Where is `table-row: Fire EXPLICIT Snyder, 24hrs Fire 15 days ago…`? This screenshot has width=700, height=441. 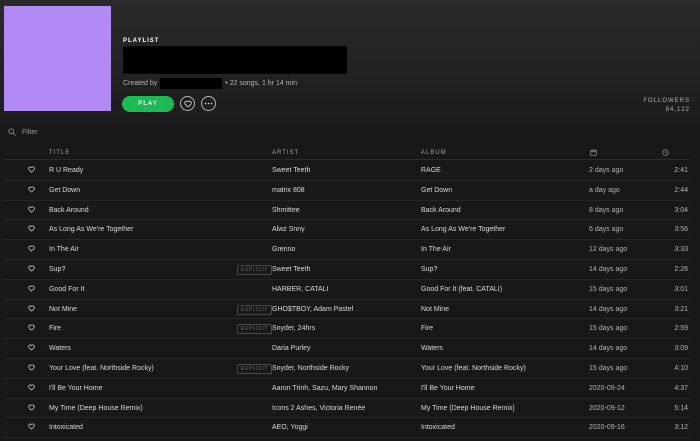 table-row: Fire EXPLICIT Snyder, 24hrs Fire 15 days ago… is located at coordinates (347, 329).